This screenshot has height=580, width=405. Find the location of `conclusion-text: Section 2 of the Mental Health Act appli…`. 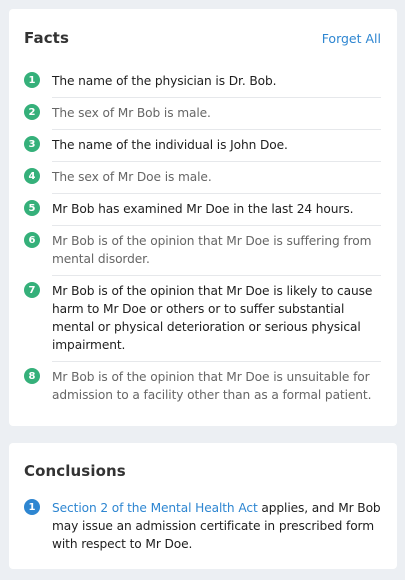

conclusion-text: Section 2 of the Mental Health Act appli… is located at coordinates (216, 526).